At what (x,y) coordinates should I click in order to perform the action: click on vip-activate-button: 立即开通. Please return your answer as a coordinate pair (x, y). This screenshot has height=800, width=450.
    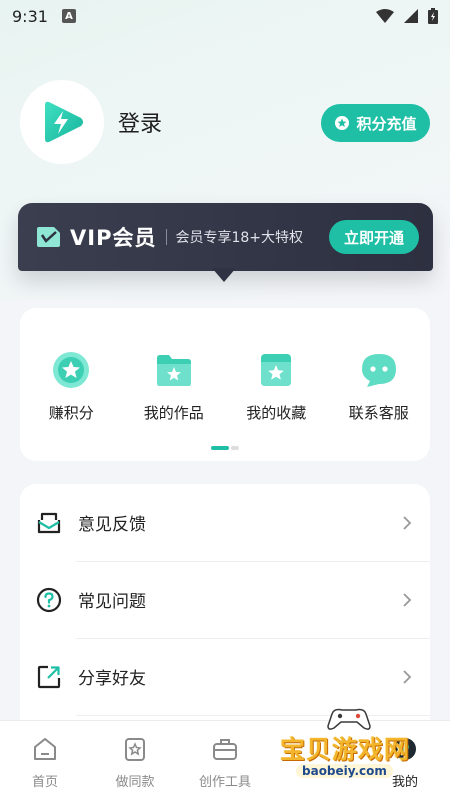
    Looking at the image, I should click on (374, 237).